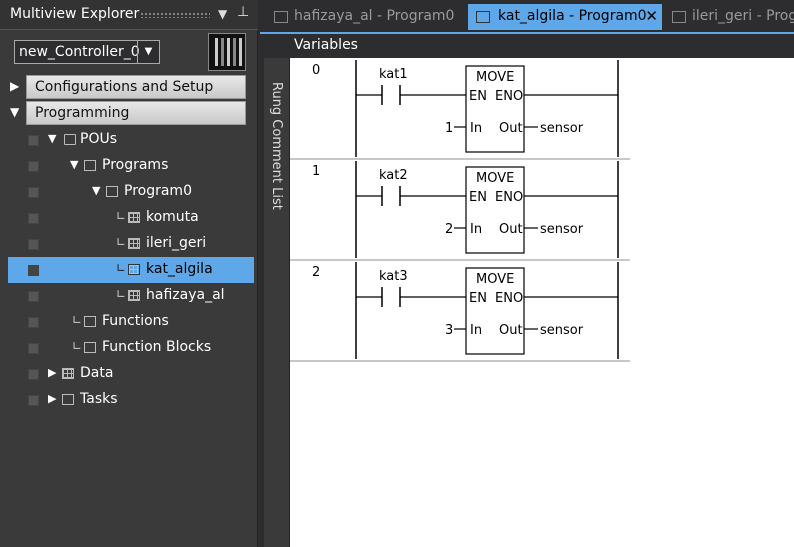 This screenshot has height=547, width=794. I want to click on tab-hafizaya-al: hafizaya_al - Program0, so click(366, 17).